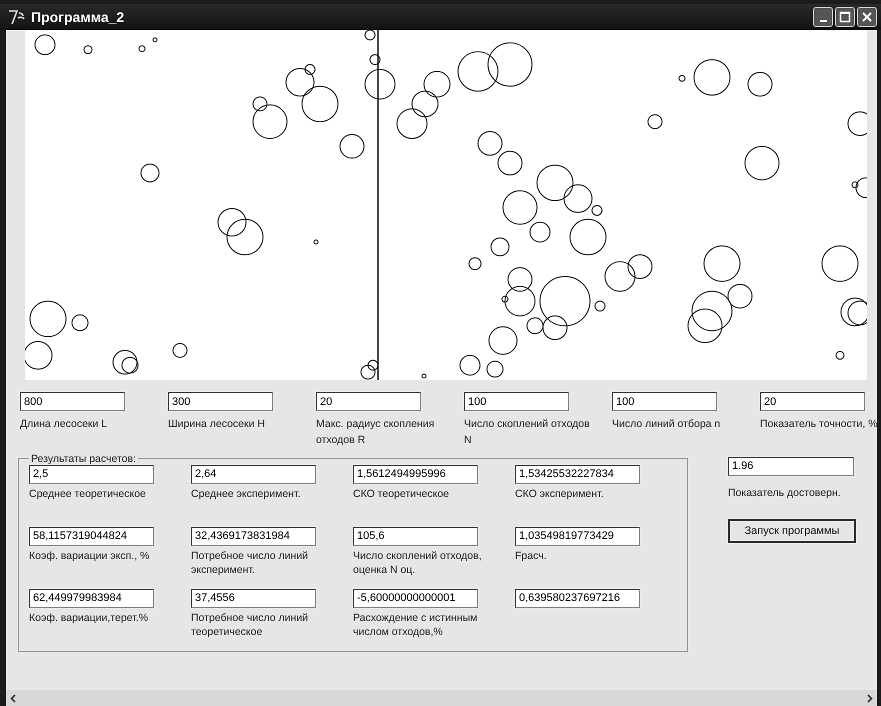 This screenshot has width=881, height=706. What do you see at coordinates (253, 598) in the screenshot?
I see `result-field: 37,4556` at bounding box center [253, 598].